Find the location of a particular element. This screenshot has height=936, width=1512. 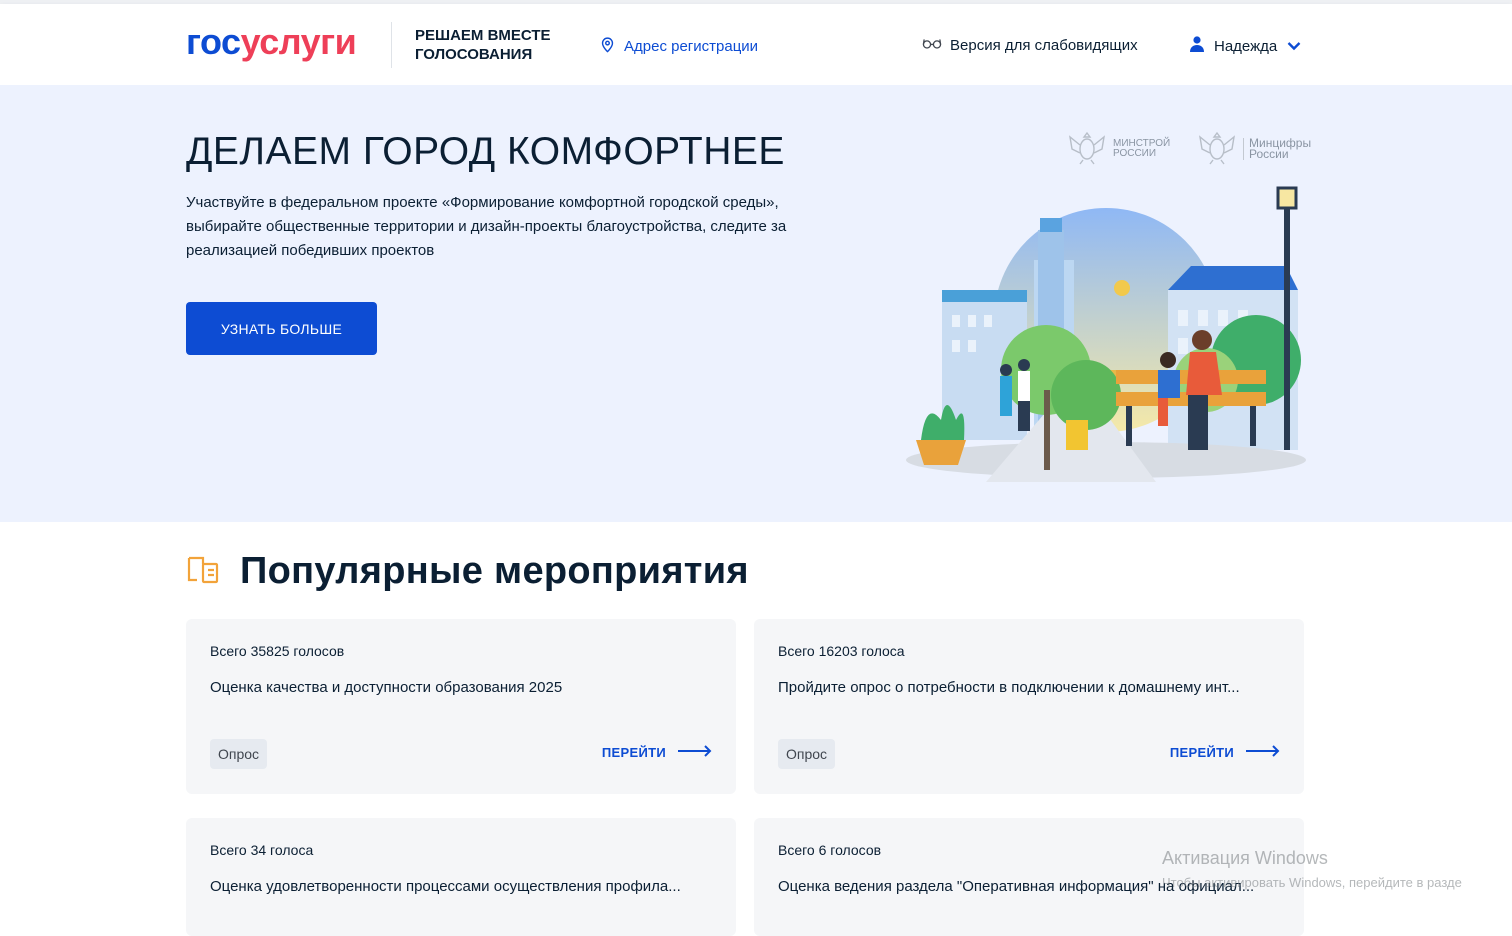

event-votes: Всего 16203 голоса is located at coordinates (841, 651).